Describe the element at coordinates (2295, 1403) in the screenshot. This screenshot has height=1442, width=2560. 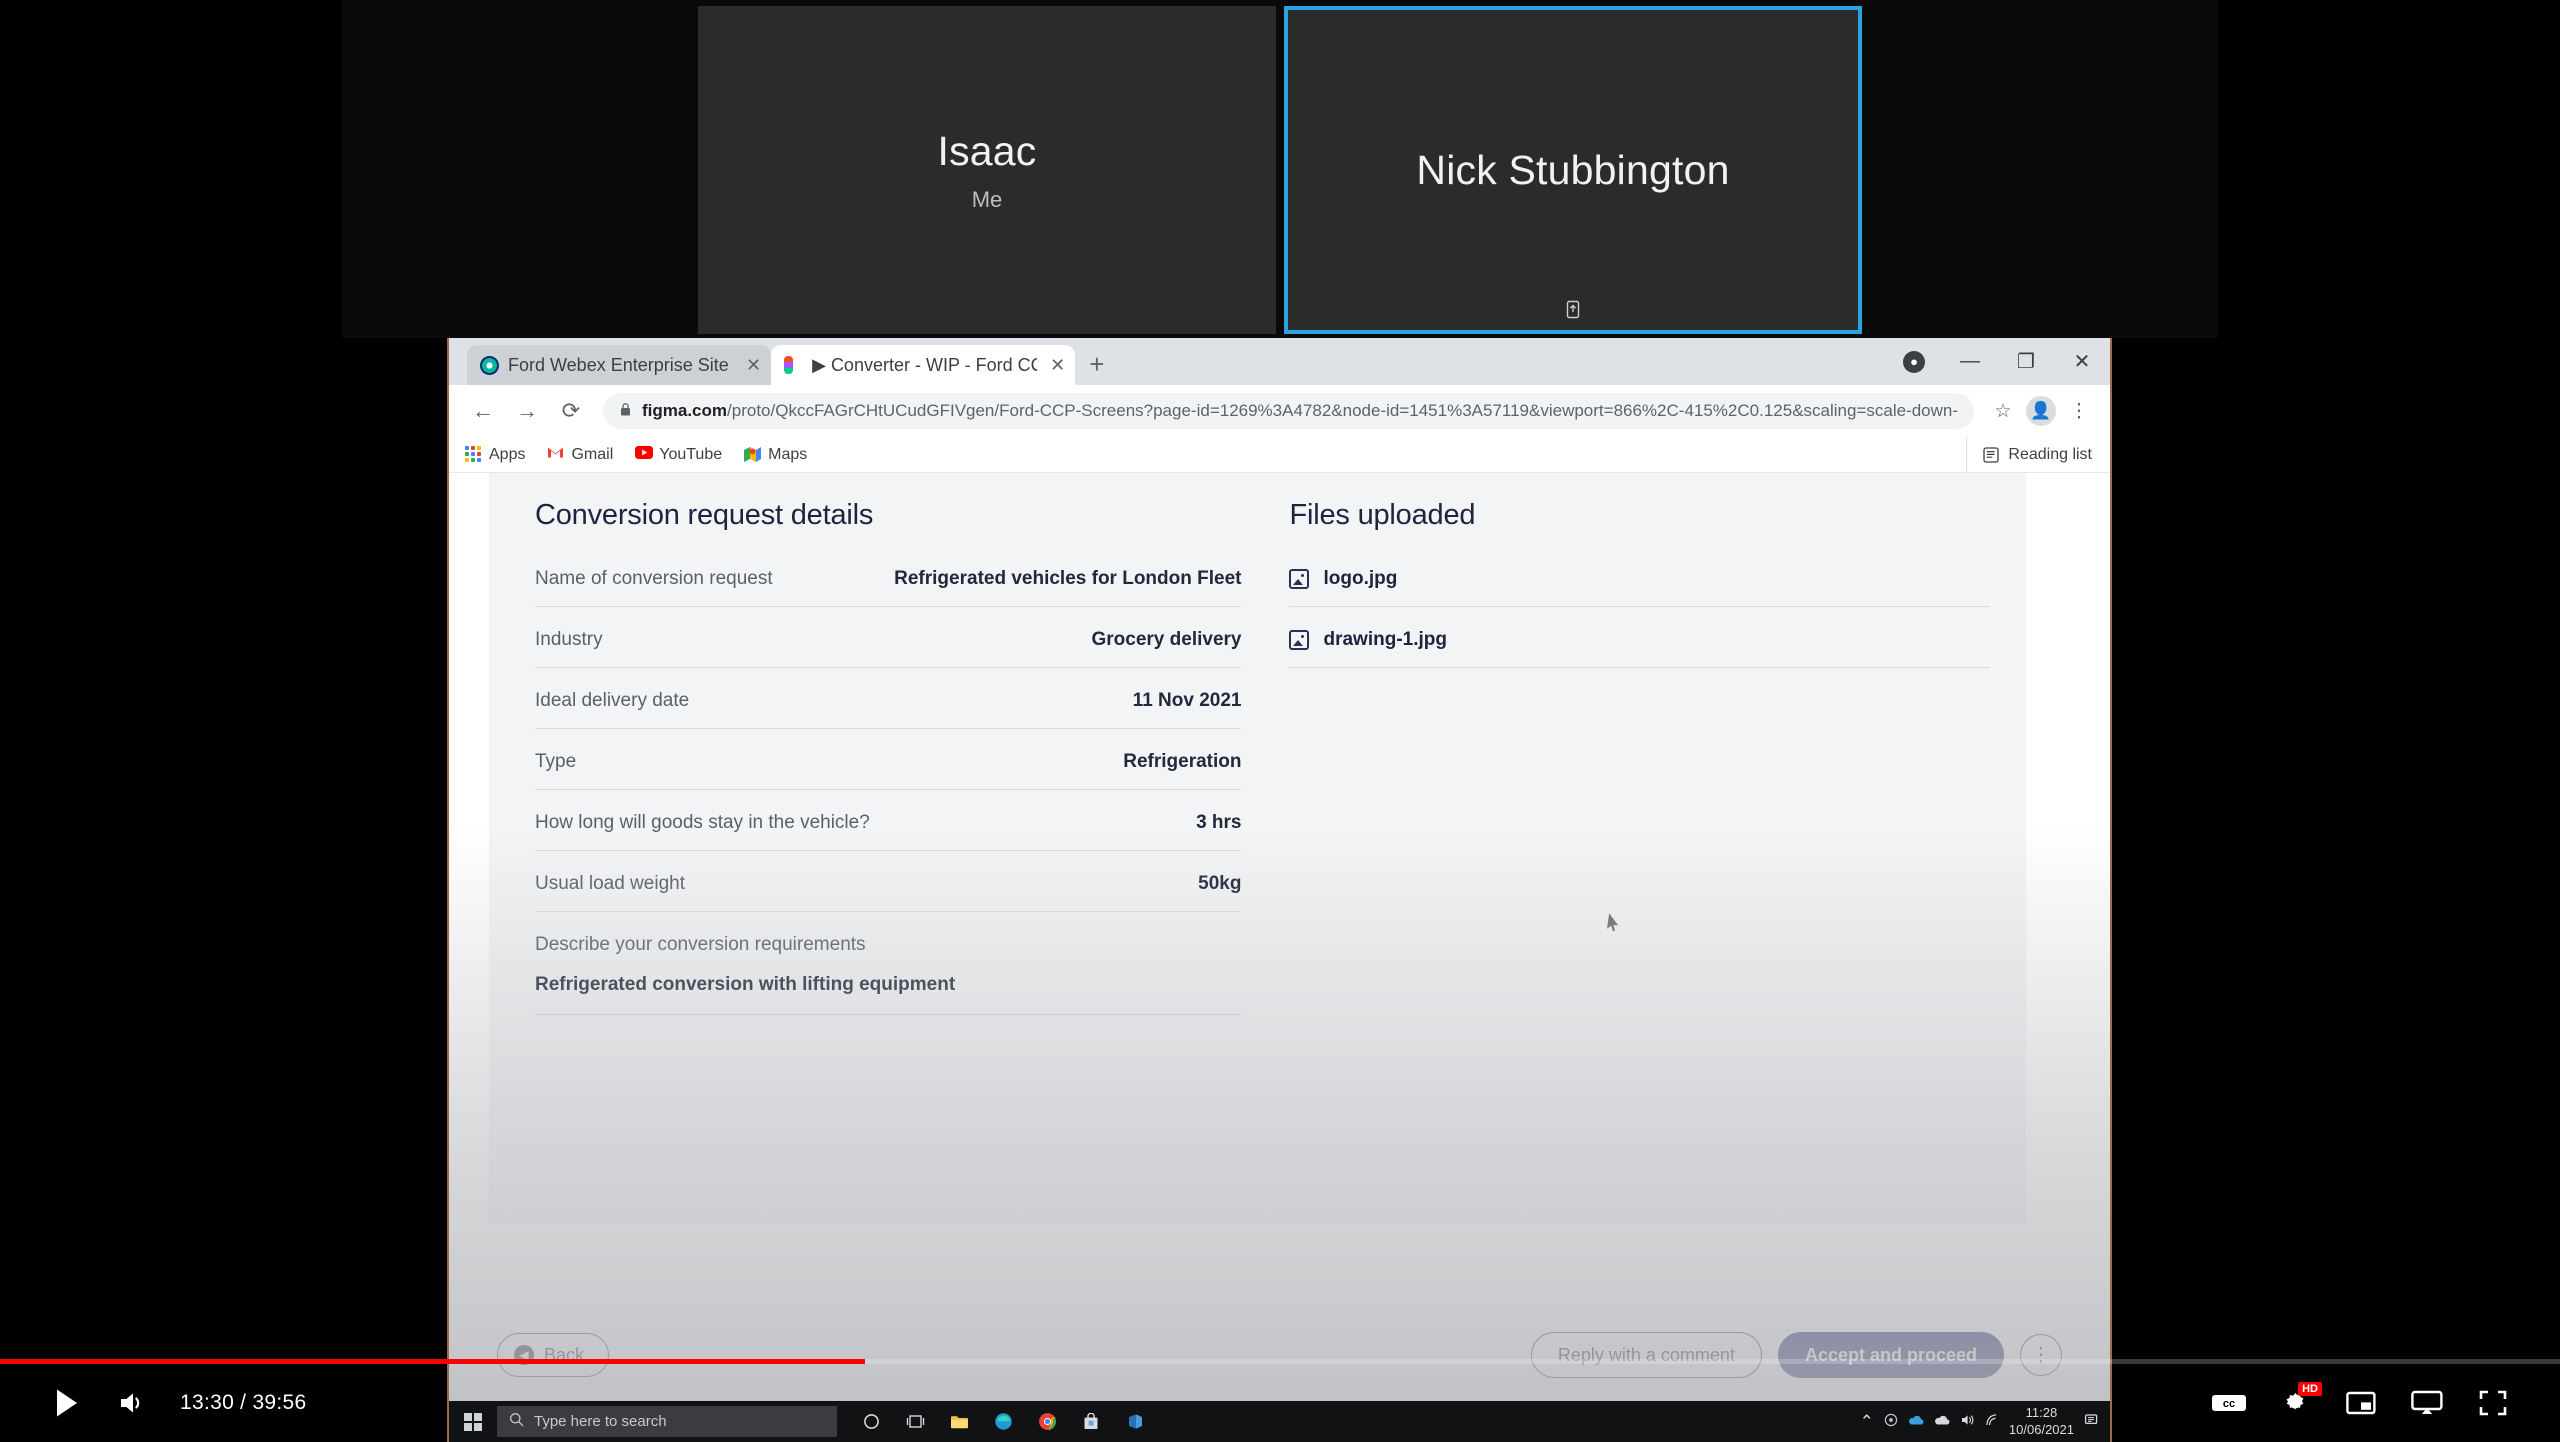
I see `settings-gear-icon: HD` at that location.